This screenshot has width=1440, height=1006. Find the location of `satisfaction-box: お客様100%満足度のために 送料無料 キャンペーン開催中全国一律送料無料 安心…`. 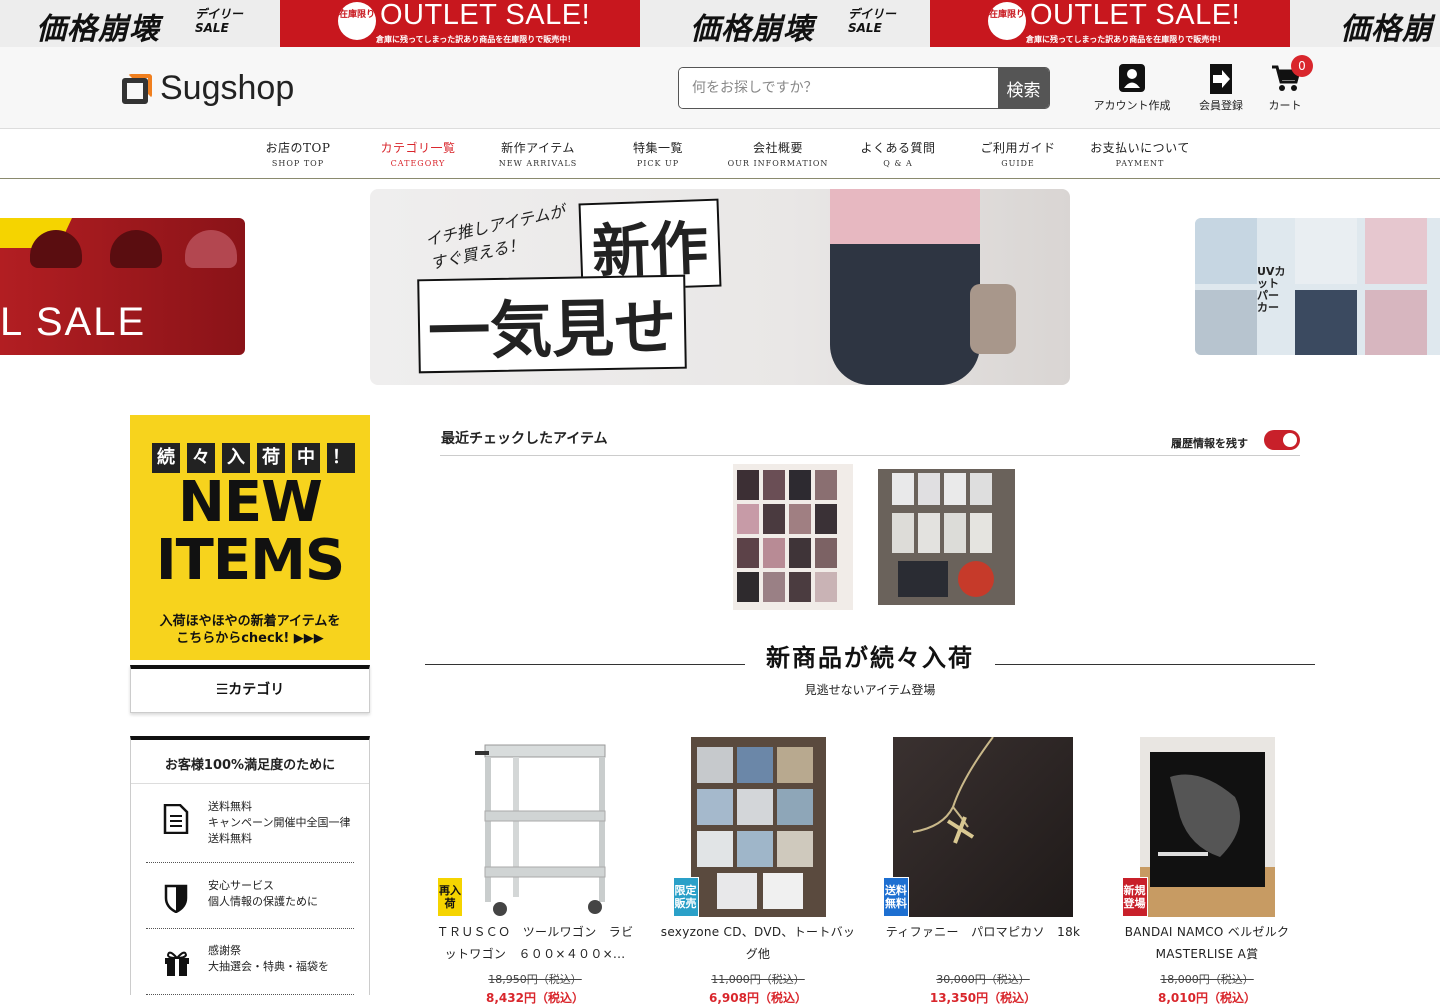

satisfaction-box: お客様100%満足度のために 送料無料 キャンペーン開催中全国一律送料無料 安心… is located at coordinates (250, 865).